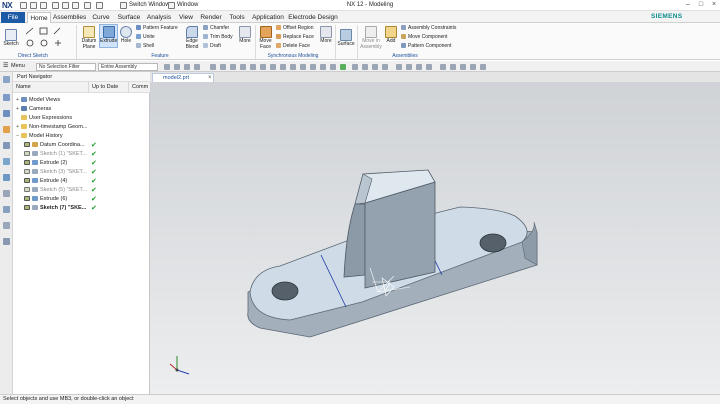  Describe the element at coordinates (139, 87) in the screenshot. I see `column-comment: Comm` at that location.